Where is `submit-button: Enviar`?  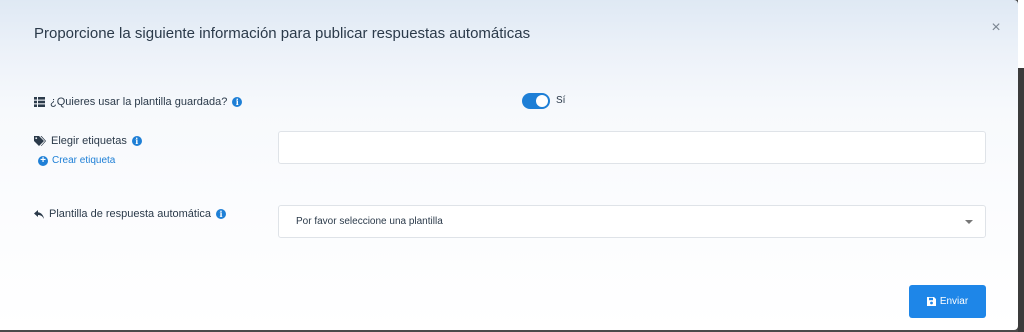 submit-button: Enviar is located at coordinates (947, 301).